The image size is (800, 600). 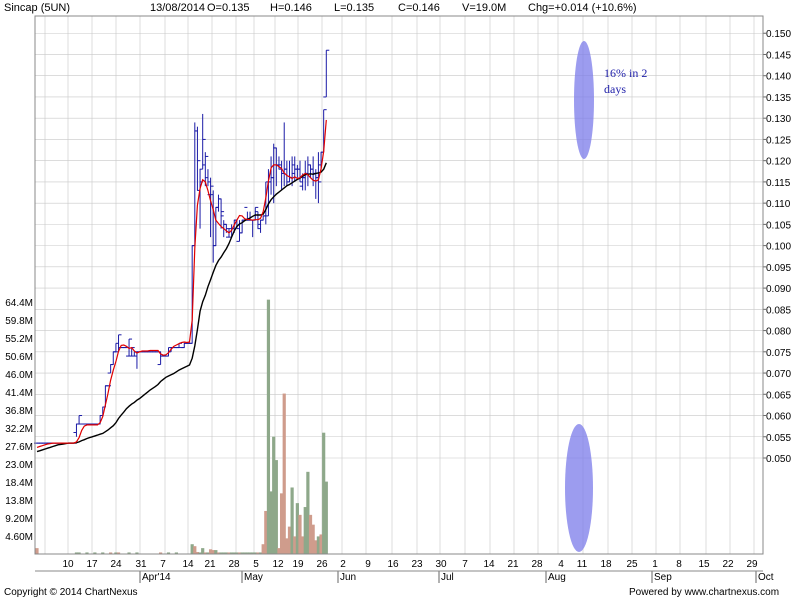 I want to click on volume-highlight-ellipse, so click(x=579, y=488).